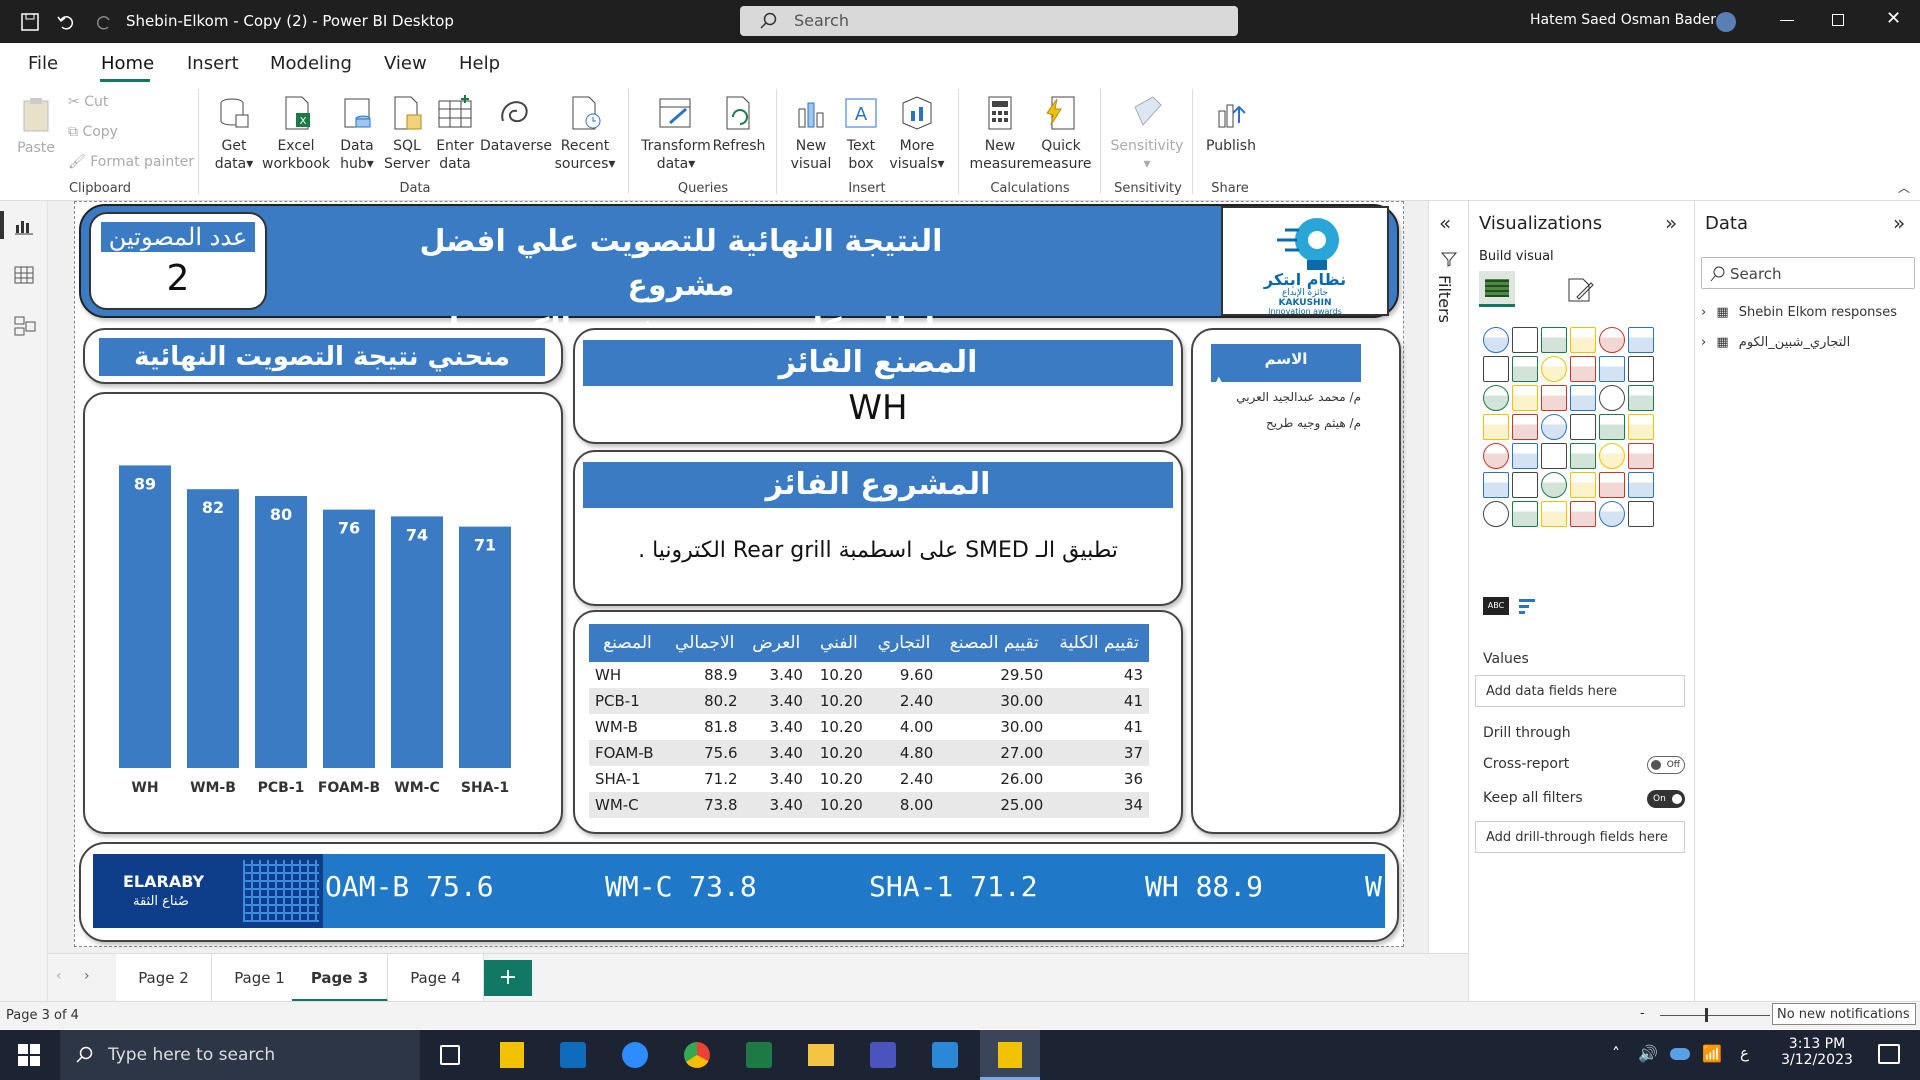 This screenshot has height=1080, width=1920. What do you see at coordinates (1000, 133) in the screenshot?
I see `new-measure-button: New measure` at bounding box center [1000, 133].